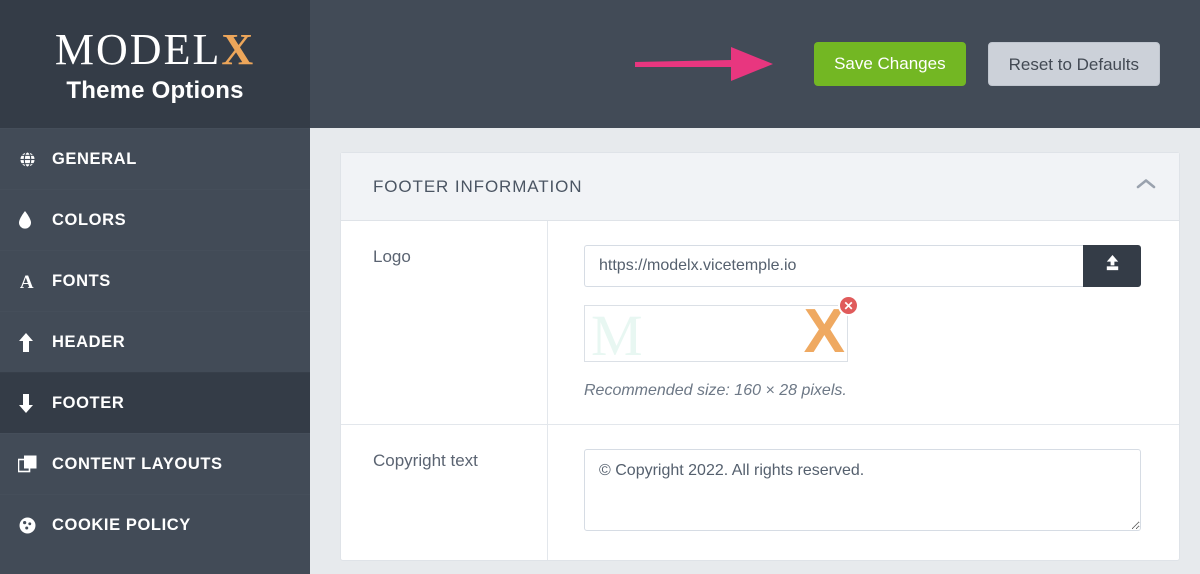 This screenshot has width=1200, height=574. I want to click on logo-size-hint: Recommended size: 160 × 28 pixels., so click(715, 390).